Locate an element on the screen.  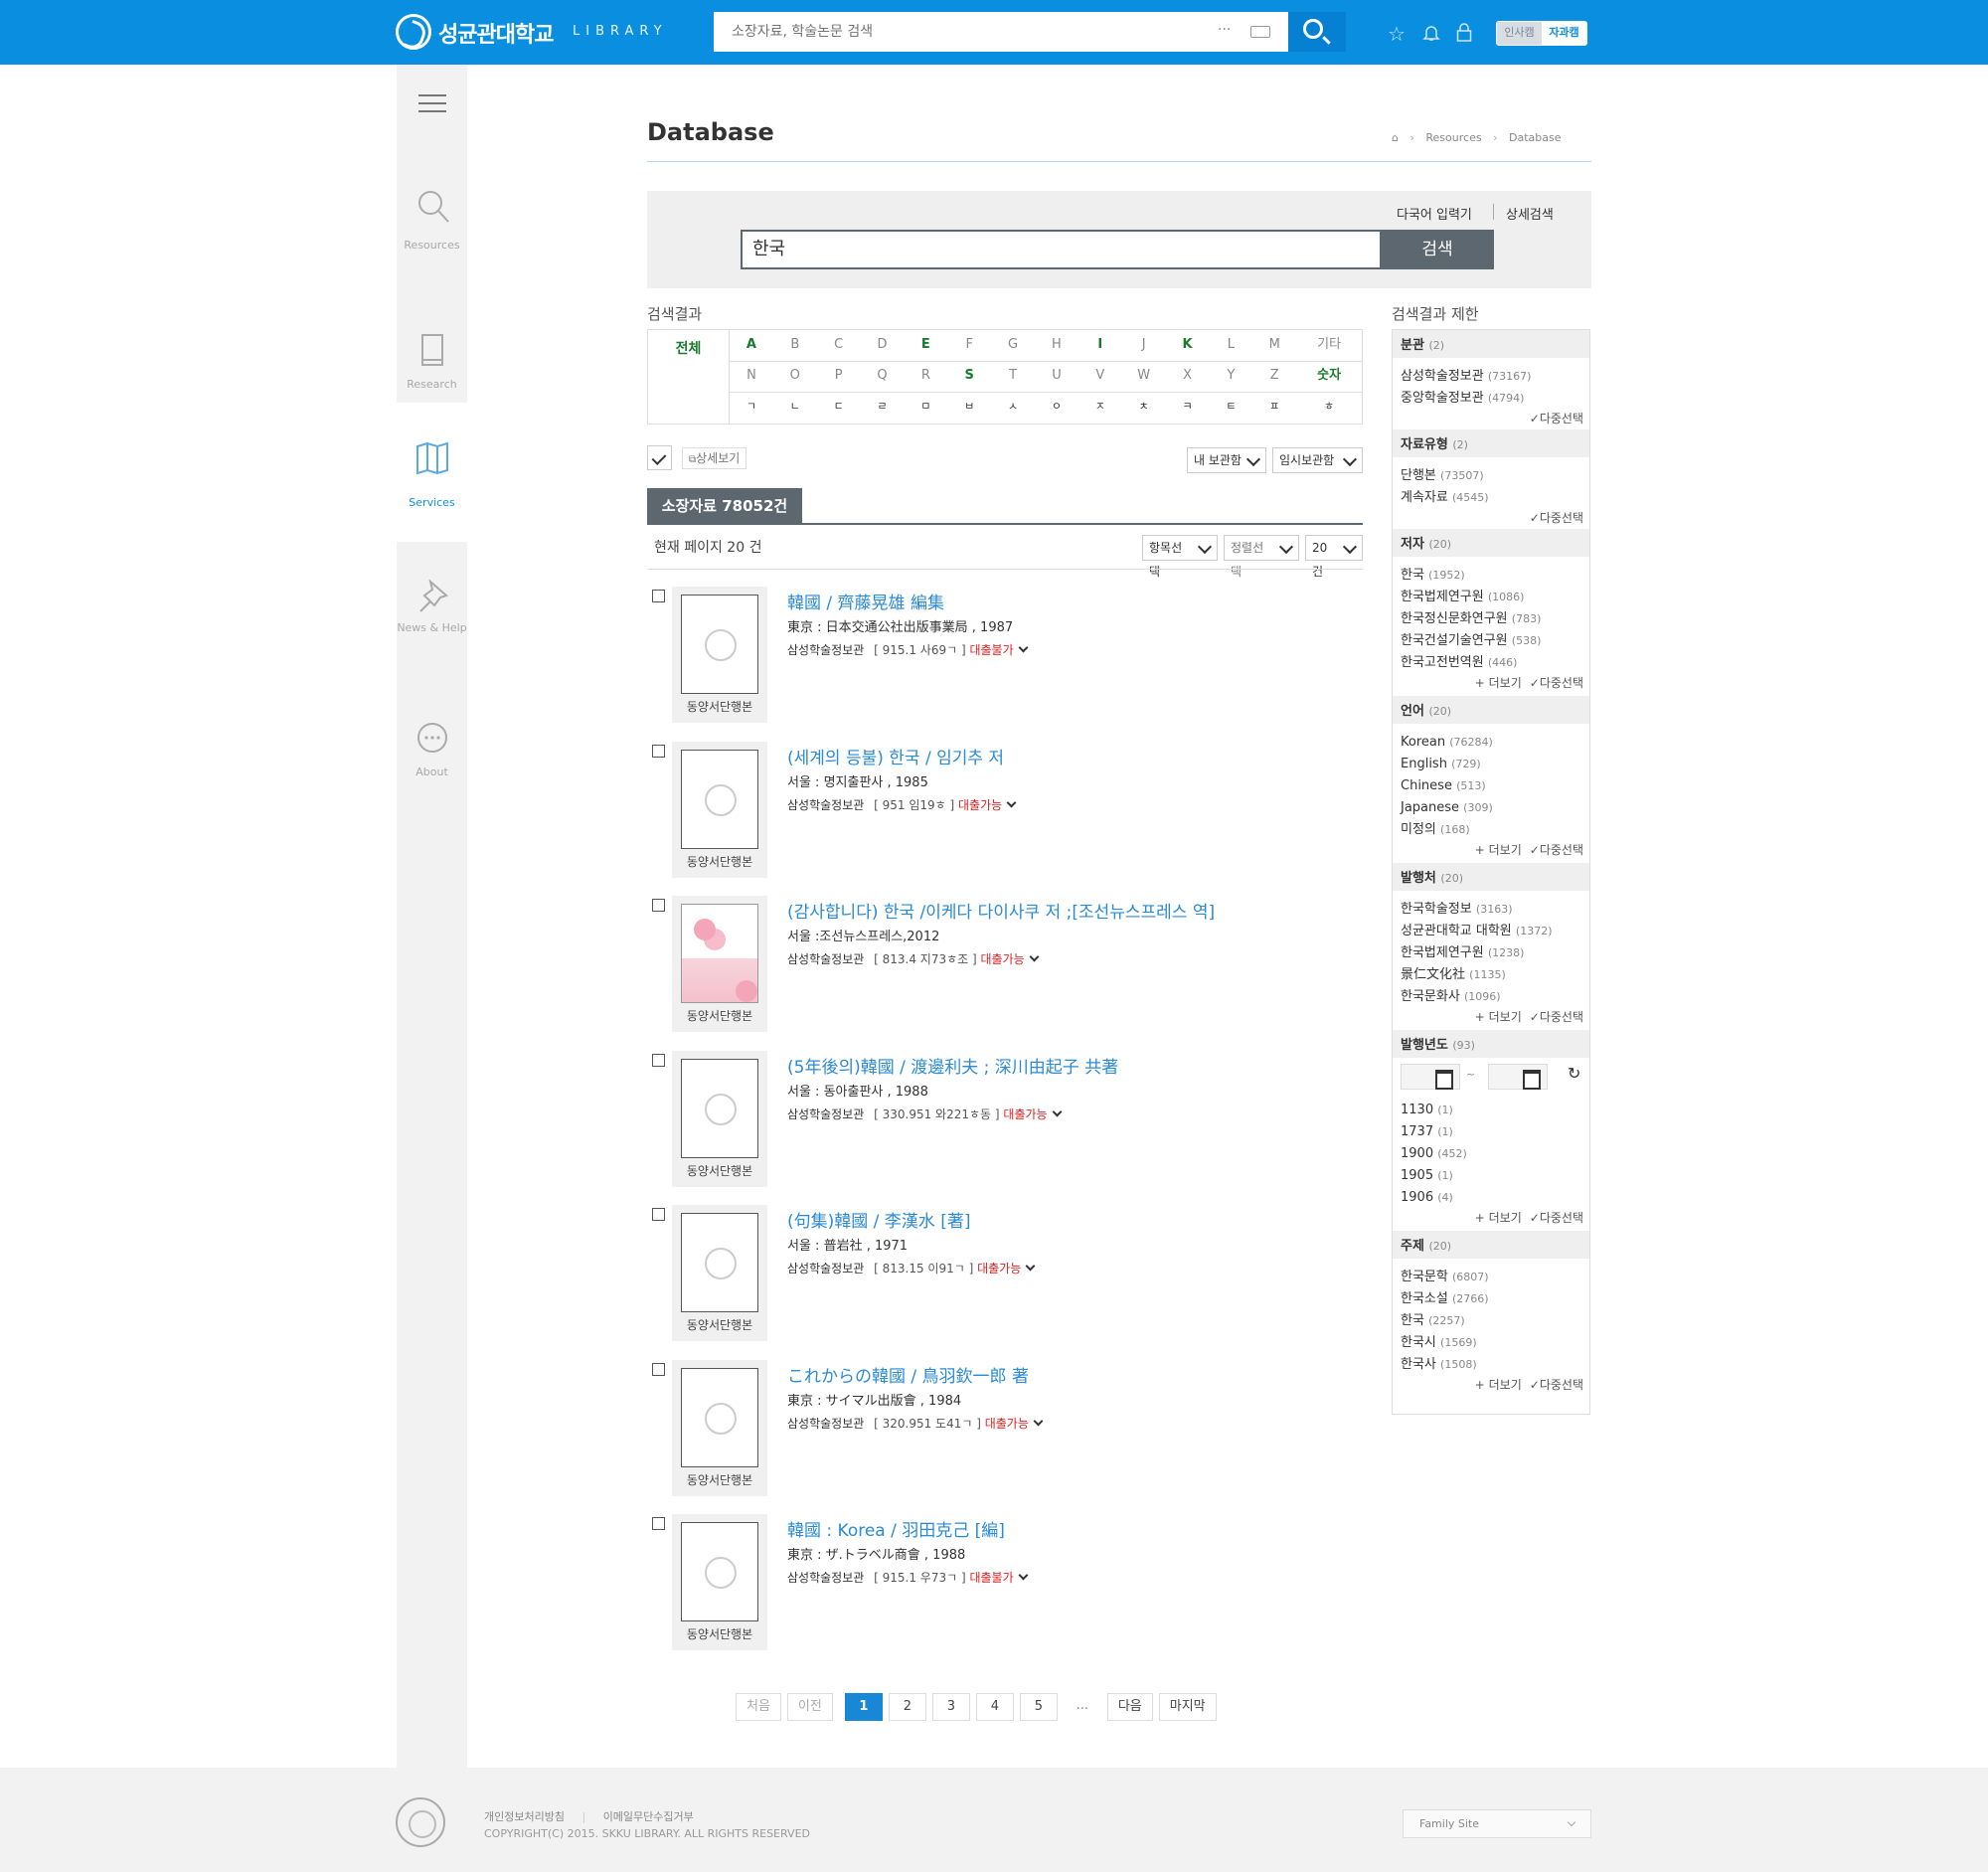
home-icon: ⌂ is located at coordinates (1395, 137).